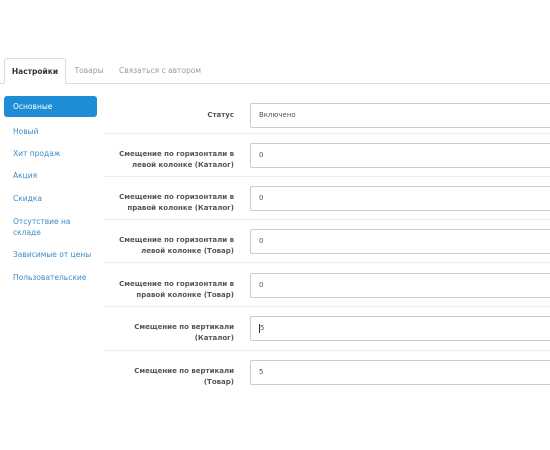  I want to click on v-offset-catalog-input: 5, so click(400, 328).